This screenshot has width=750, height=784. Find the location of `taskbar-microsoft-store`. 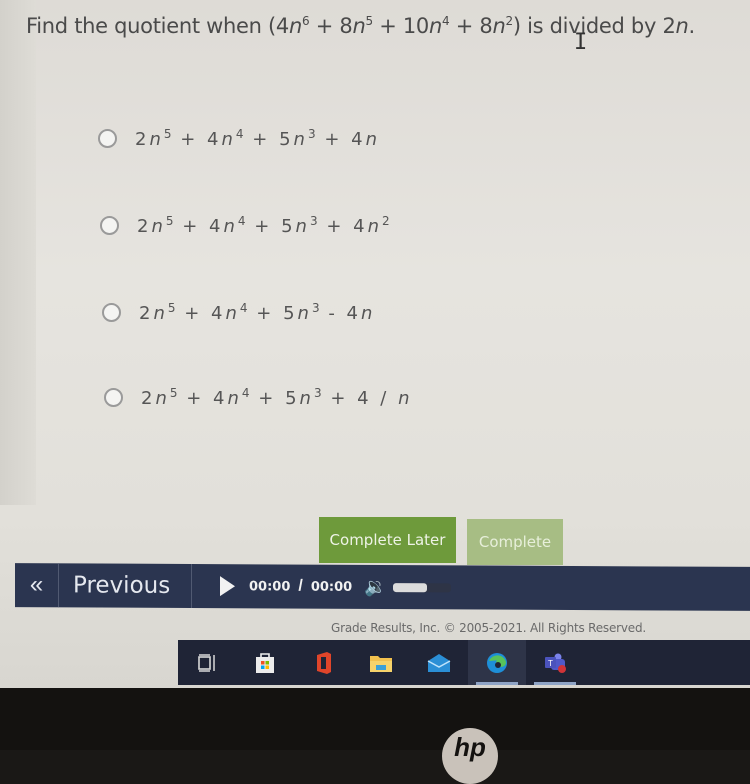

taskbar-microsoft-store is located at coordinates (265, 662).